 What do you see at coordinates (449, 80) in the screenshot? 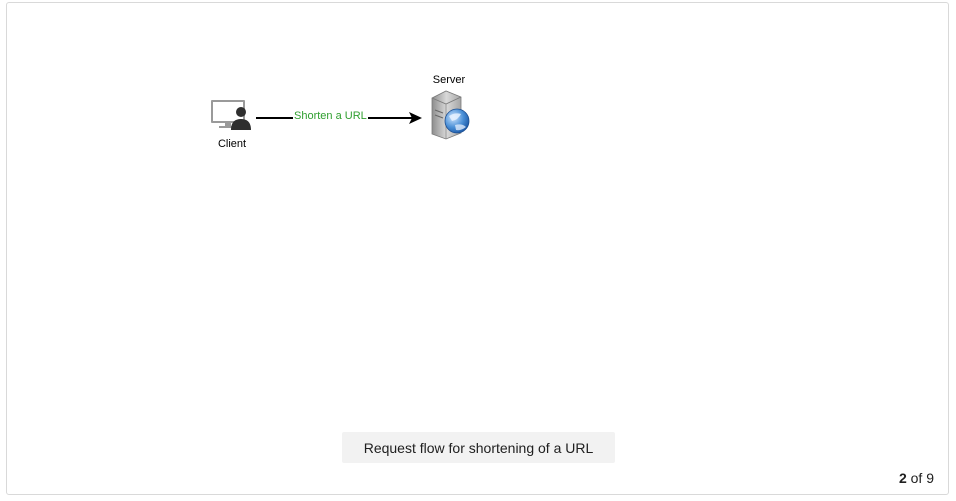
I see `server-label: Server` at bounding box center [449, 80].